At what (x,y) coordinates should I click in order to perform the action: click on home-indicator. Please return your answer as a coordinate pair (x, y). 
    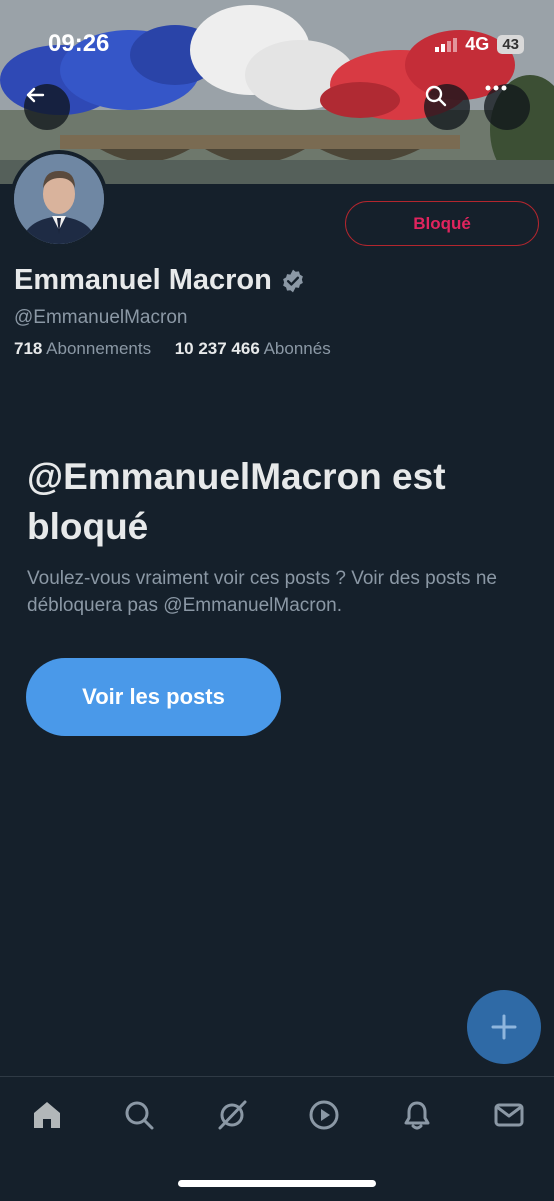
    Looking at the image, I should click on (277, 1183).